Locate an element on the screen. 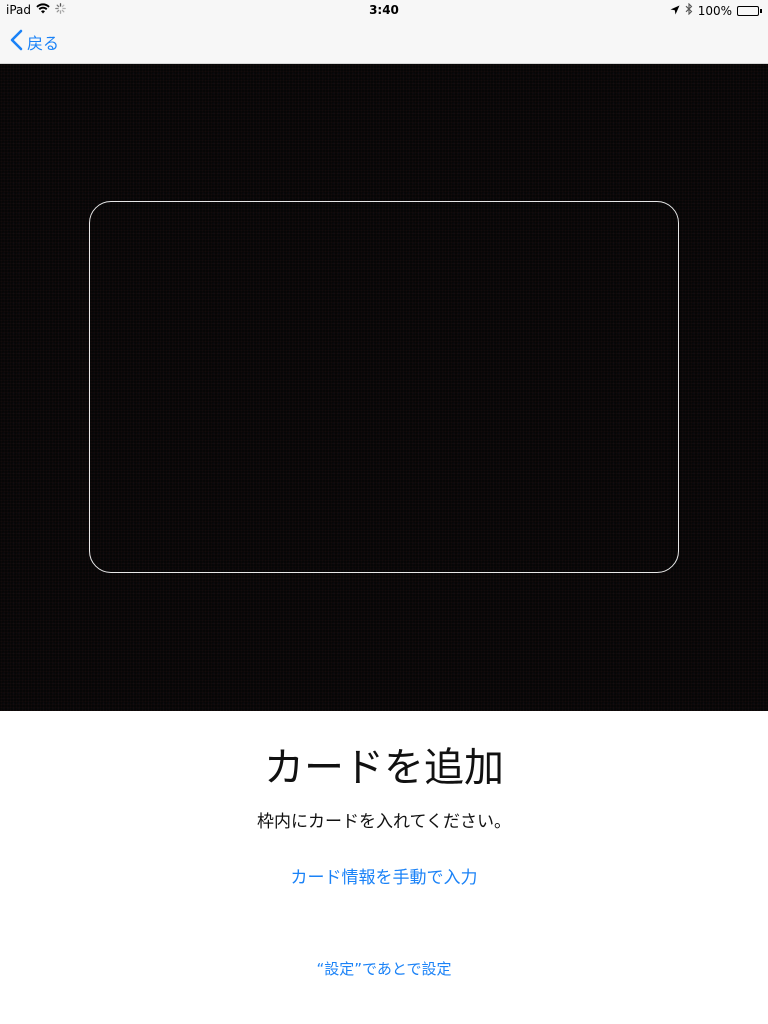 The width and height of the screenshot is (768, 1024). status-time: 3:40 is located at coordinates (384, 10).